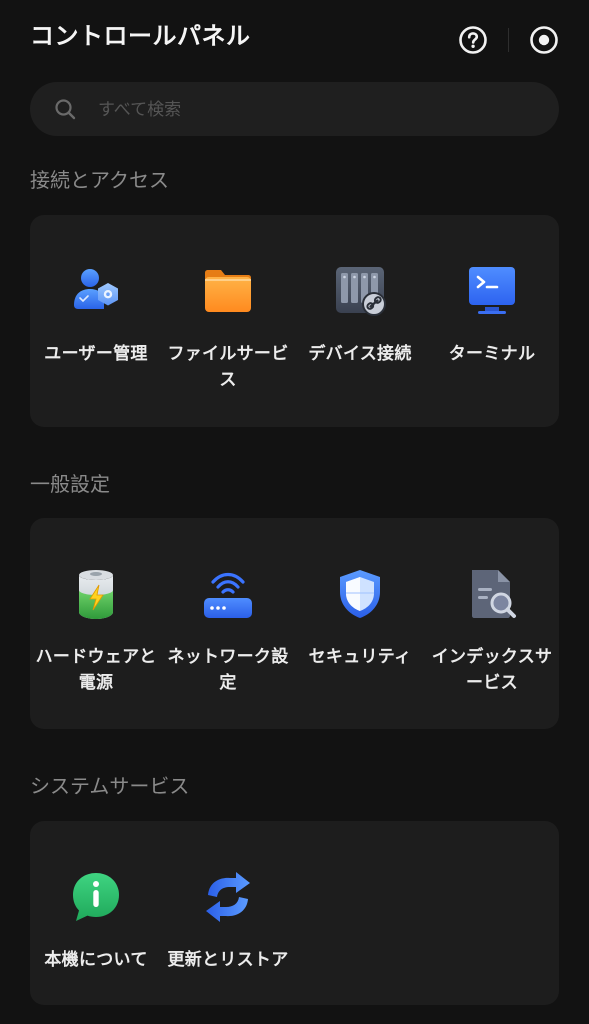 This screenshot has width=589, height=1024. What do you see at coordinates (99, 180) in the screenshot?
I see `section-title-connection: 接続とアクセス` at bounding box center [99, 180].